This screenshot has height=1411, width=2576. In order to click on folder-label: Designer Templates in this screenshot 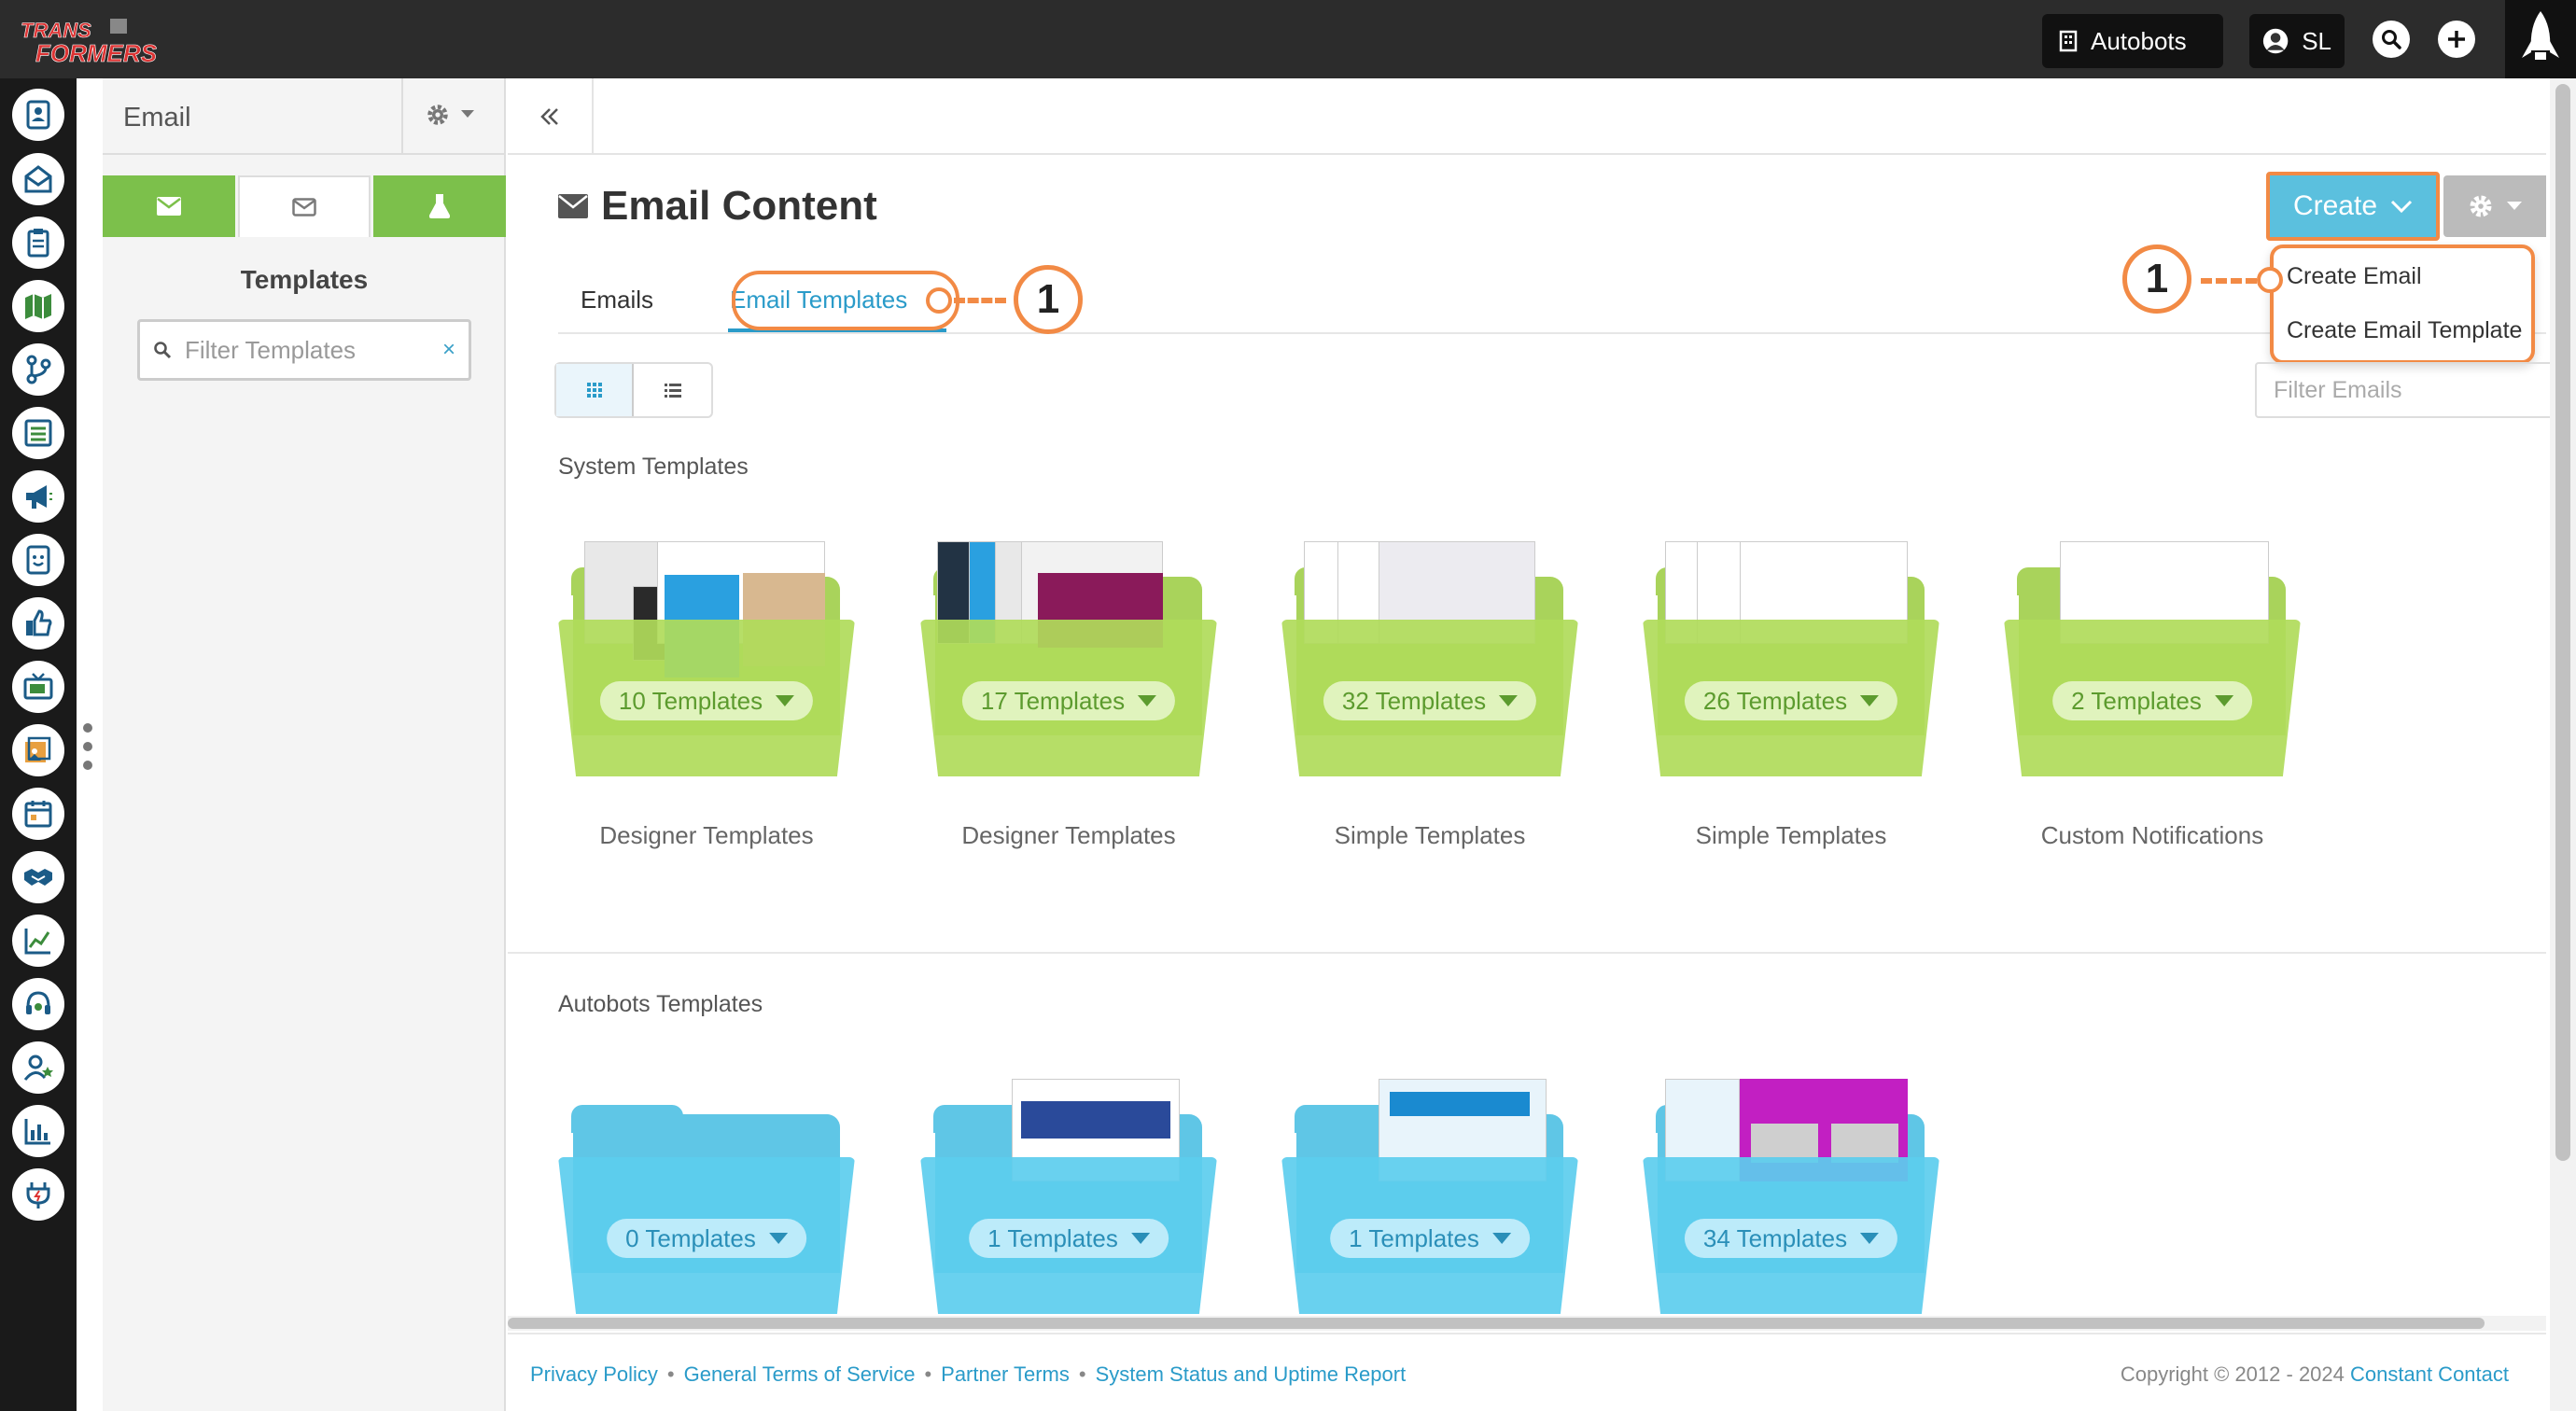, I will do `click(706, 835)`.